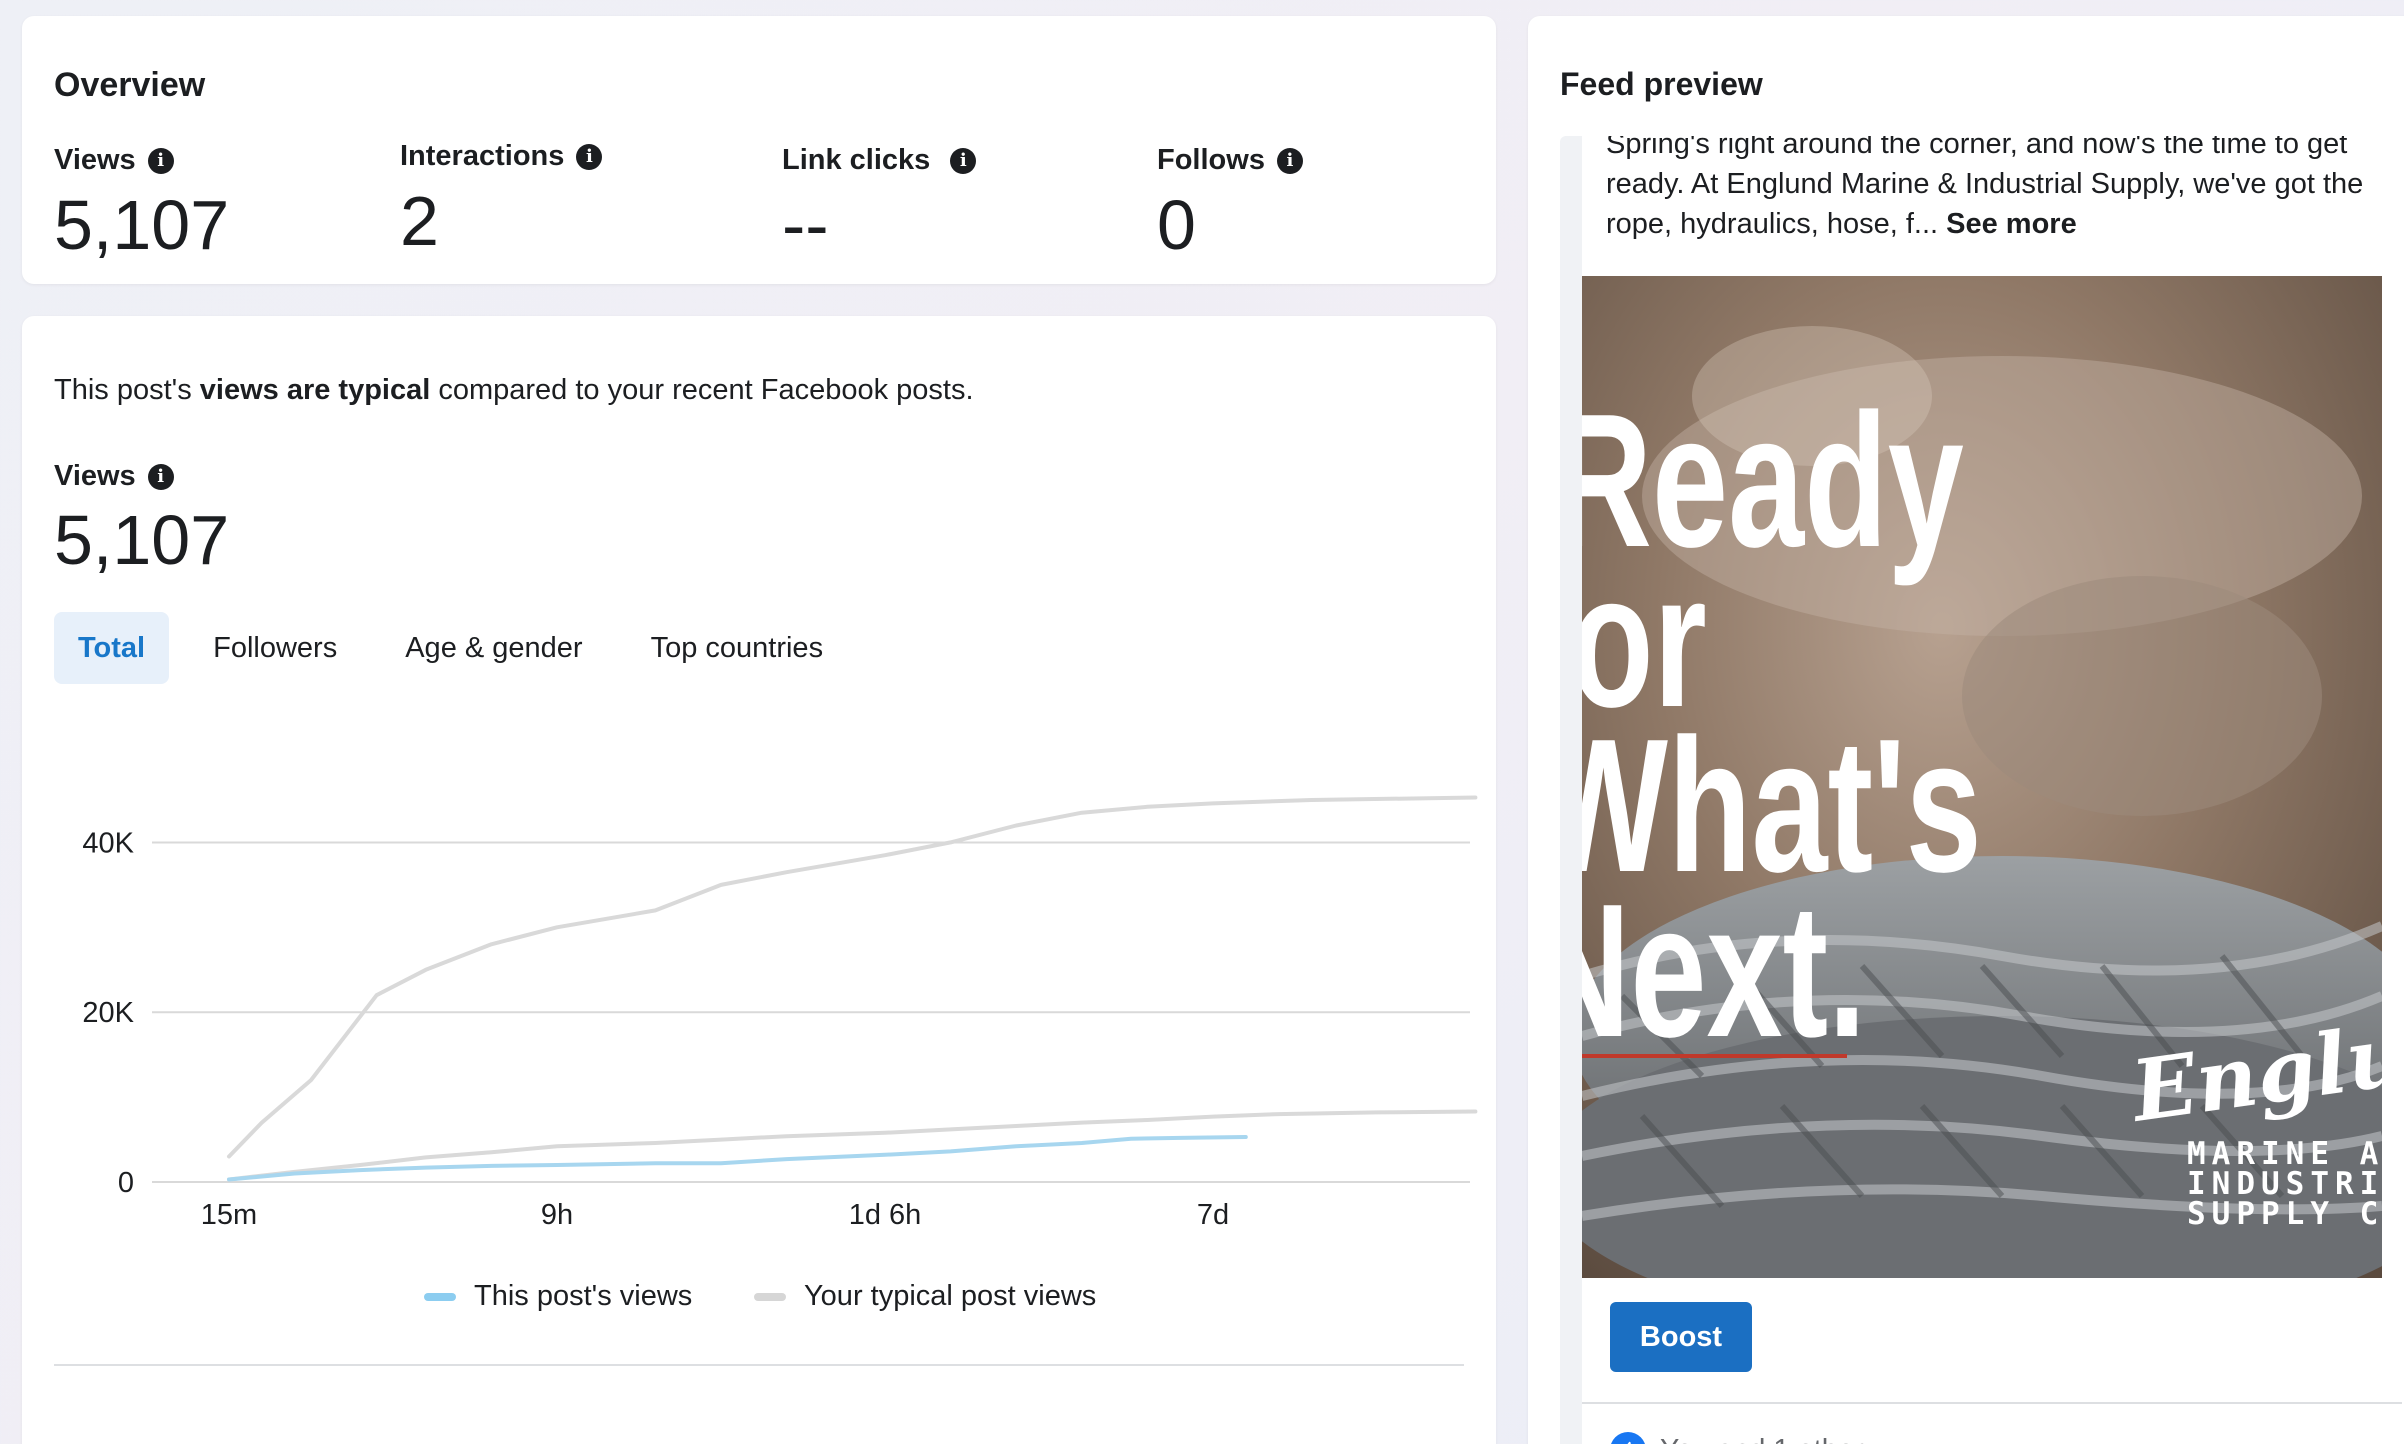 This screenshot has height=1444, width=2404. I want to click on brand-line-3: SUPPLY CO., so click(2284, 1214).